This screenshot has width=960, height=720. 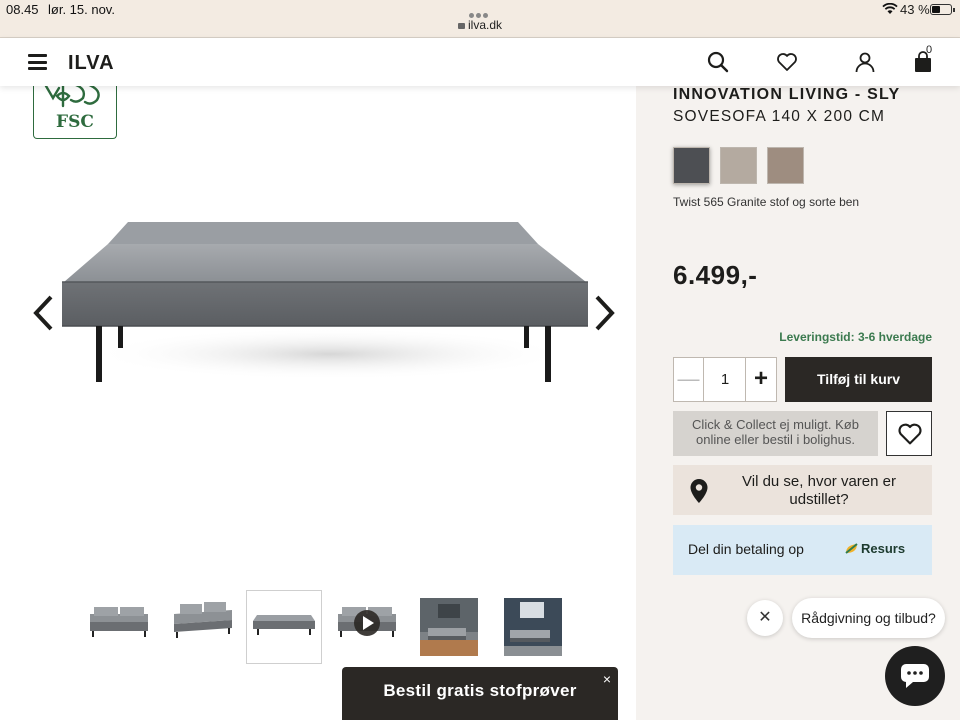 What do you see at coordinates (779, 116) in the screenshot?
I see `product-title: SOVESOFA 140 X 200 CM` at bounding box center [779, 116].